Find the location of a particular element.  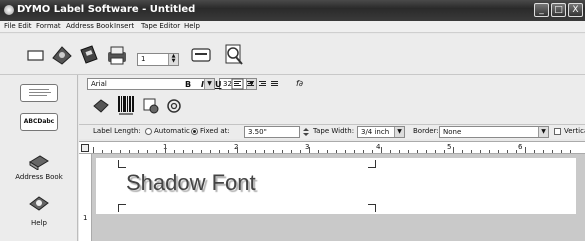

ruler-mark-5: 5 is located at coordinates (449, 147).